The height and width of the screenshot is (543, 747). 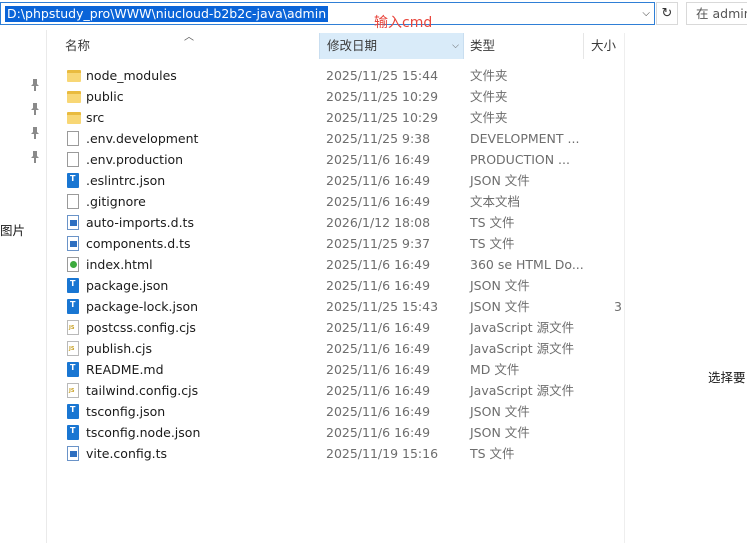 What do you see at coordinates (95, 117) in the screenshot?
I see `file-name: src` at bounding box center [95, 117].